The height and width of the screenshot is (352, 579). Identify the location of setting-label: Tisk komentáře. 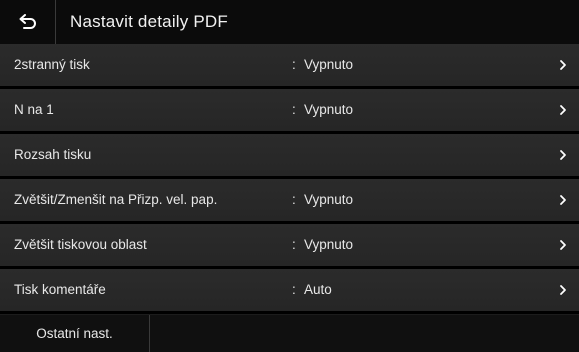
(60, 289).